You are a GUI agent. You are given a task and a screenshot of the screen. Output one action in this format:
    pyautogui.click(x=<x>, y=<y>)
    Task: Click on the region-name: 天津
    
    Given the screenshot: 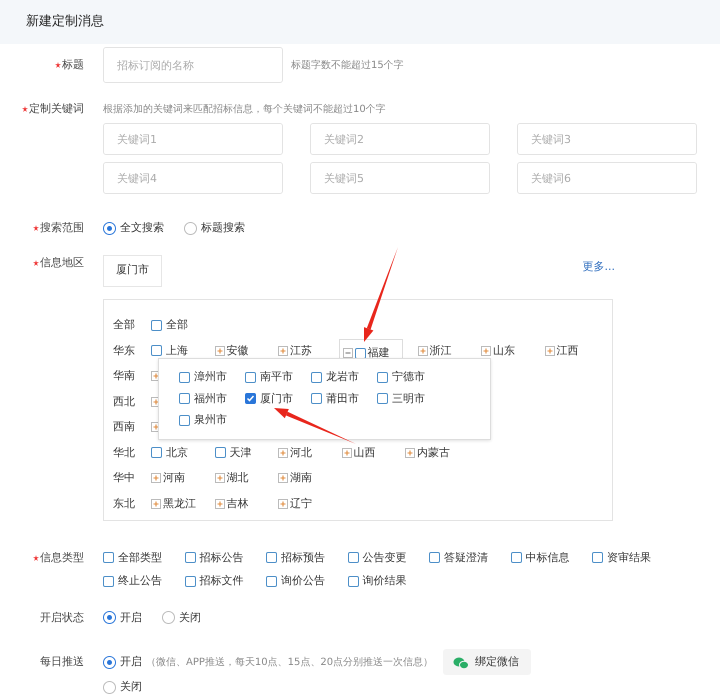 What is the action you would take?
    pyautogui.click(x=241, y=452)
    